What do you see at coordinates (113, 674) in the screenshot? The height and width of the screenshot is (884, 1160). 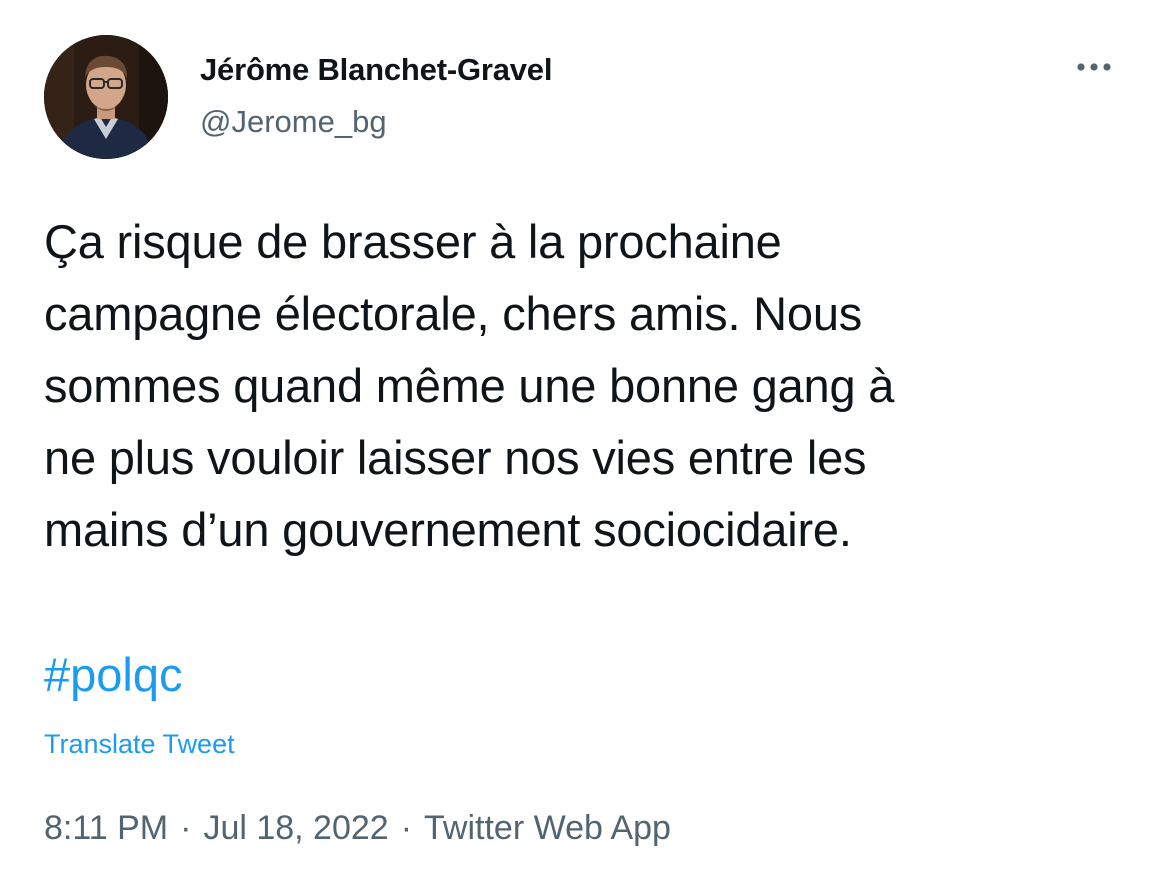 I see `hashtag-link: #polqc` at bounding box center [113, 674].